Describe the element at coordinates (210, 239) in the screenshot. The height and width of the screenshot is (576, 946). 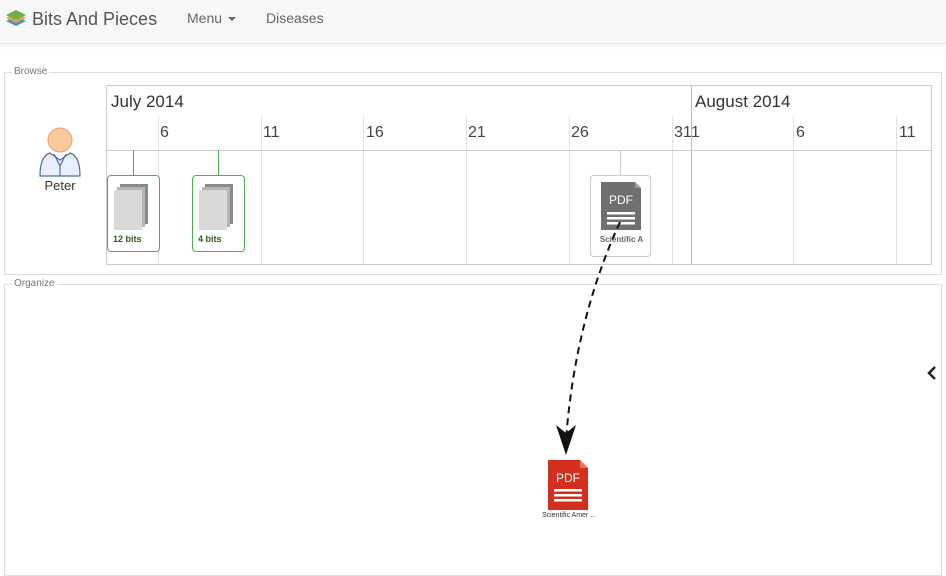
I see `bundle-count: 4 bits` at that location.